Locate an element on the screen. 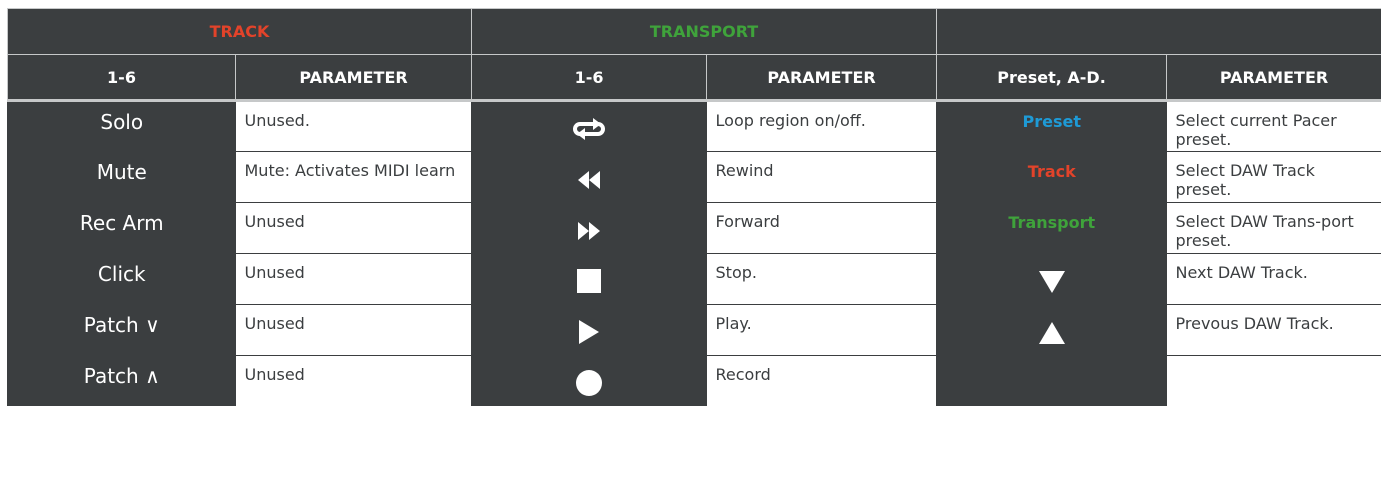 Image resolution: width=1381 pixels, height=484 pixels. transport-key-record is located at coordinates (589, 380).